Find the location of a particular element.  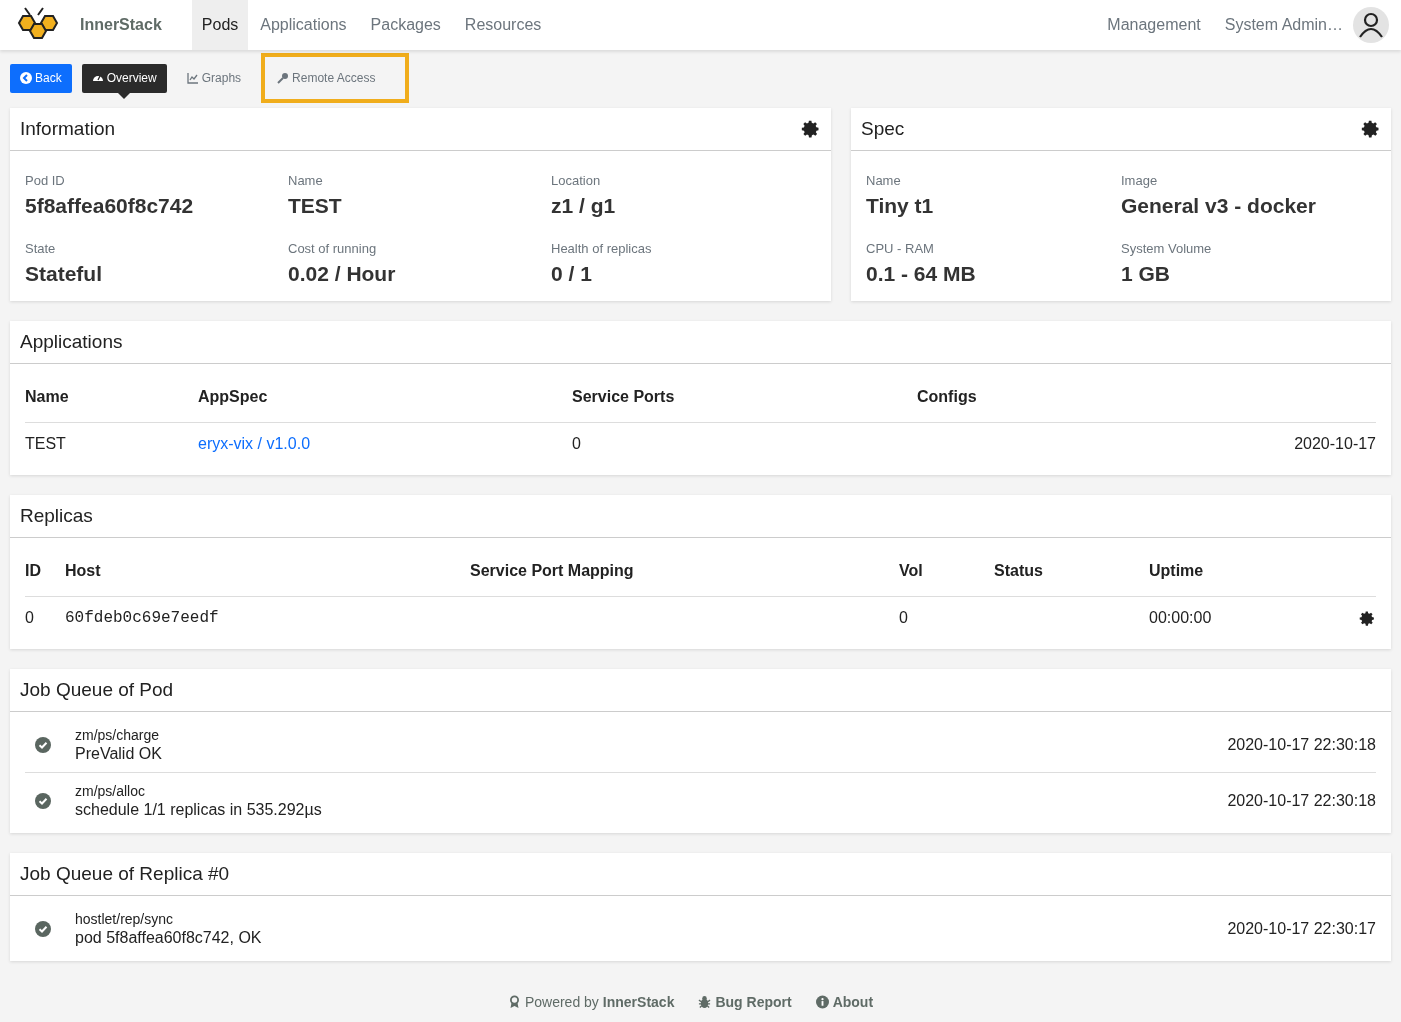

field-label: Image is located at coordinates (1140, 180).